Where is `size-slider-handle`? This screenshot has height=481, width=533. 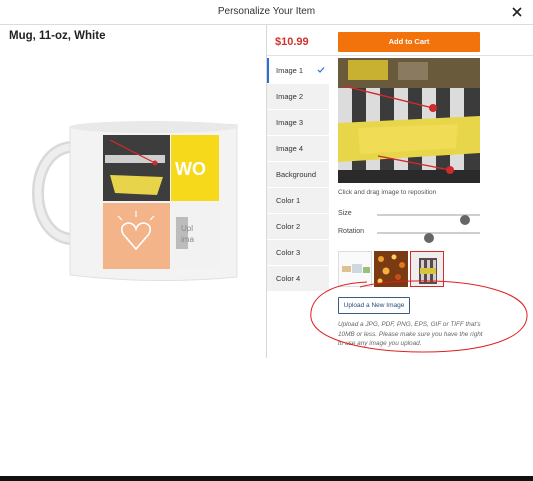 size-slider-handle is located at coordinates (464, 220).